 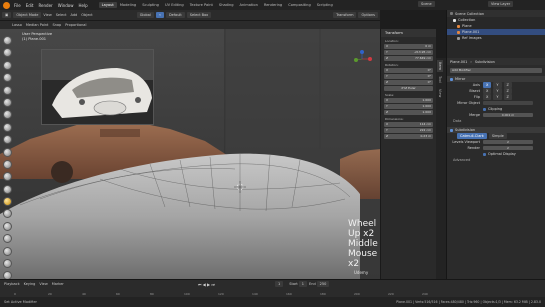 What do you see at coordinates (27, 15) in the screenshot?
I see `mode-selector: Object Mode` at bounding box center [27, 15].